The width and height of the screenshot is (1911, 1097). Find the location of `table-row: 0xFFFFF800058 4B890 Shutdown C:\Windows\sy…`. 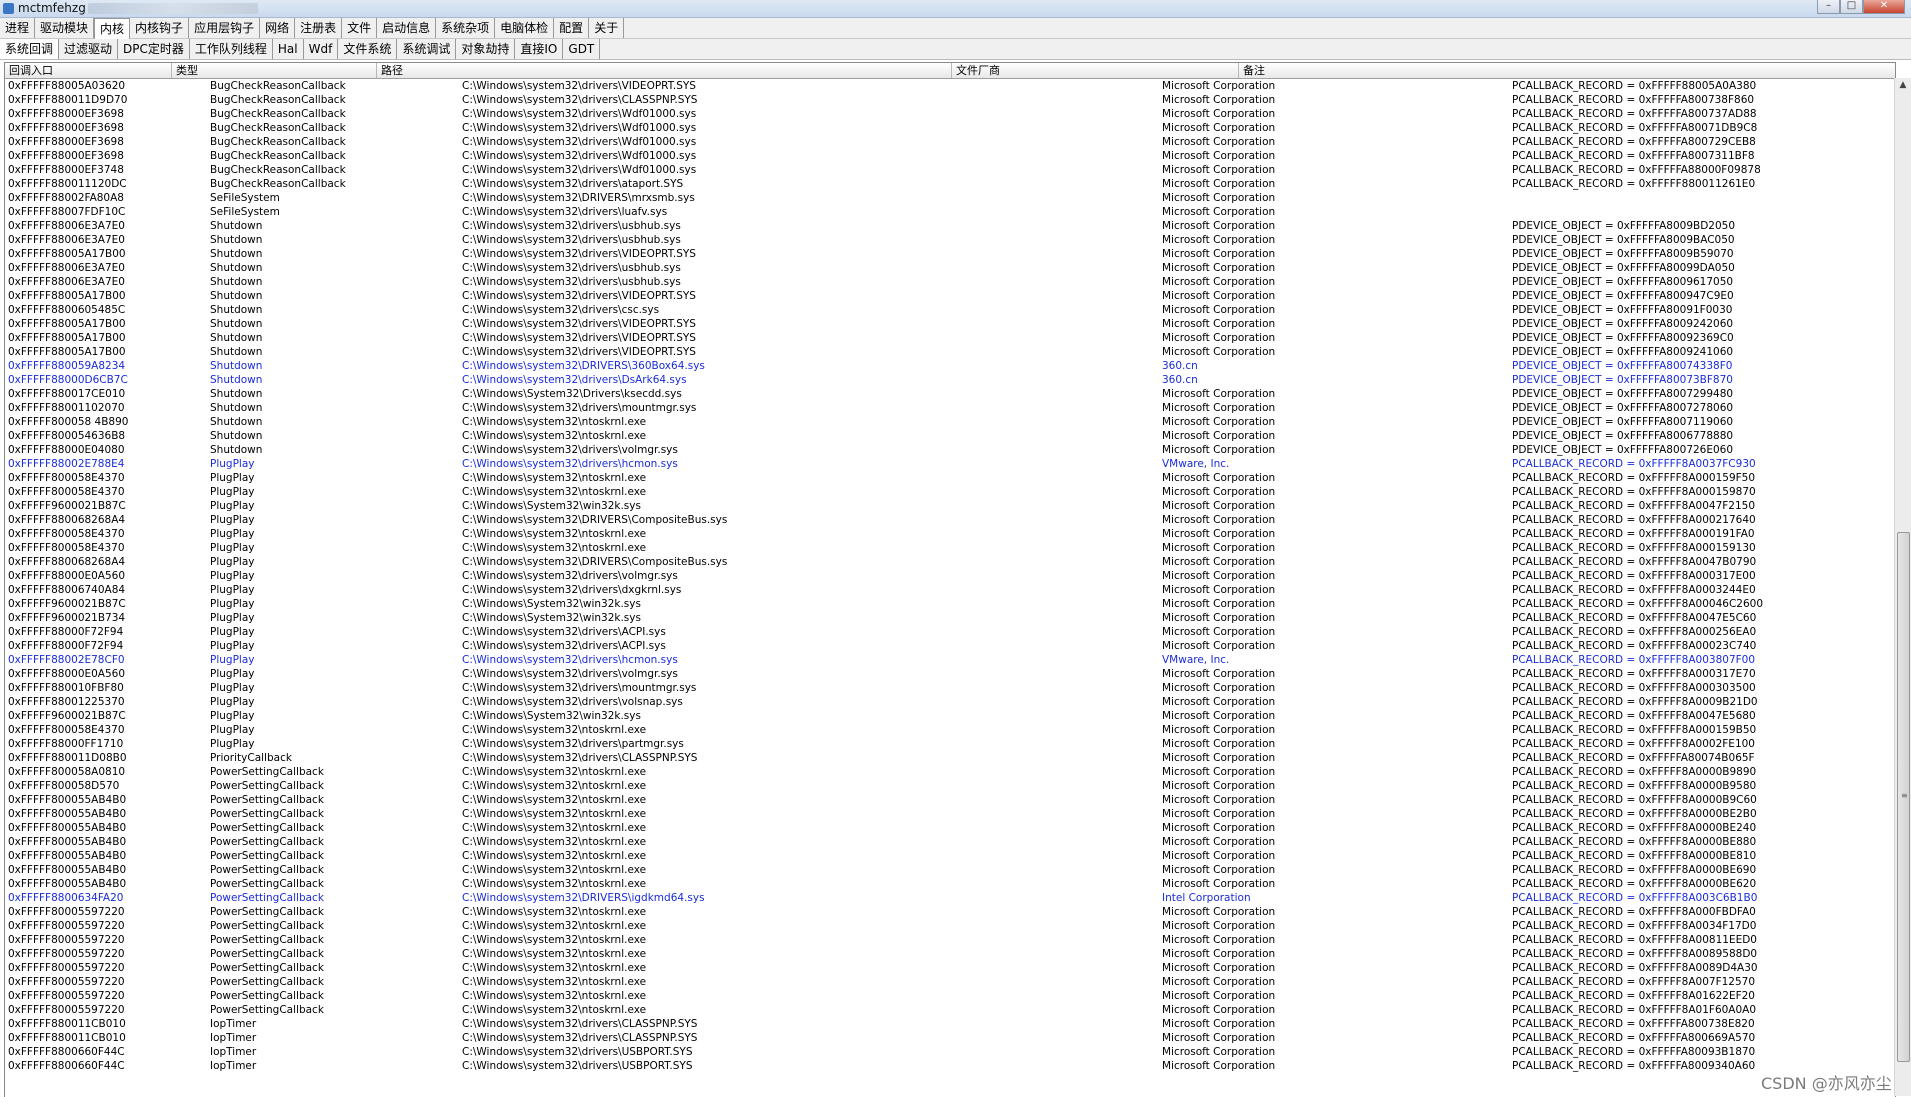

table-row: 0xFFFFF800058 4B890 Shutdown C:\Windows\sy… is located at coordinates (950, 422).